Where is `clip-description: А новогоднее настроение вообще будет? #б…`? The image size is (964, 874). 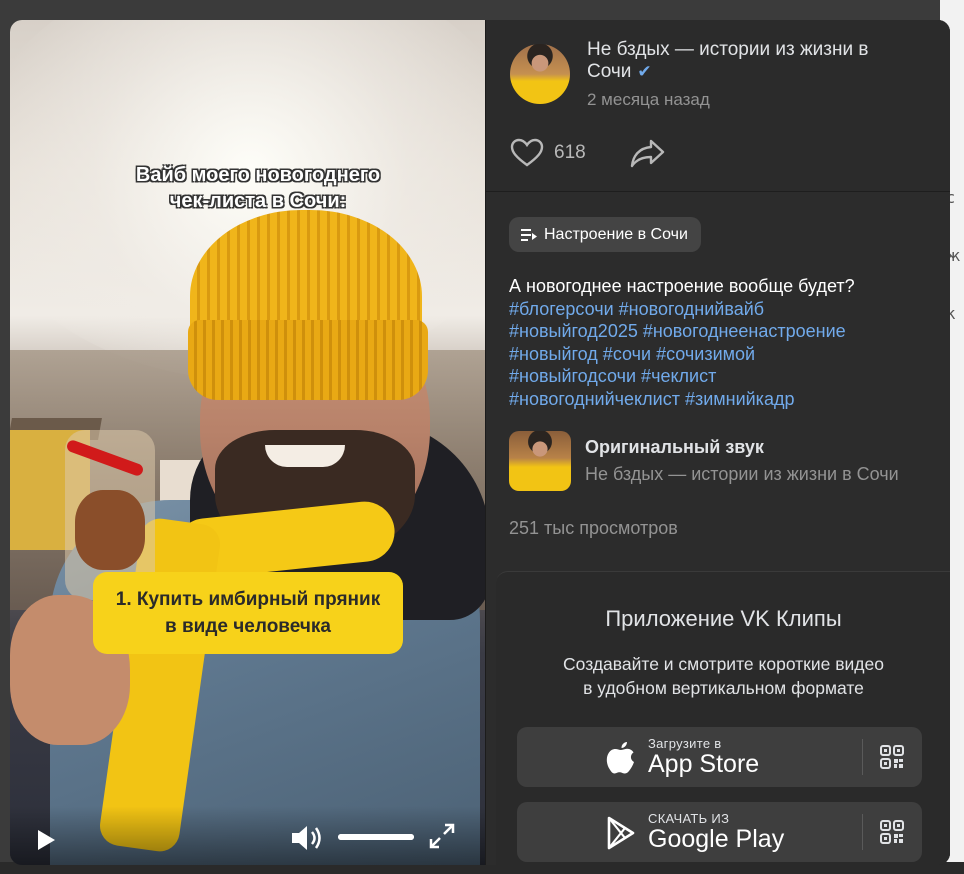 clip-description: А новогоднее настроение вообще будет? #б… is located at coordinates (719, 342).